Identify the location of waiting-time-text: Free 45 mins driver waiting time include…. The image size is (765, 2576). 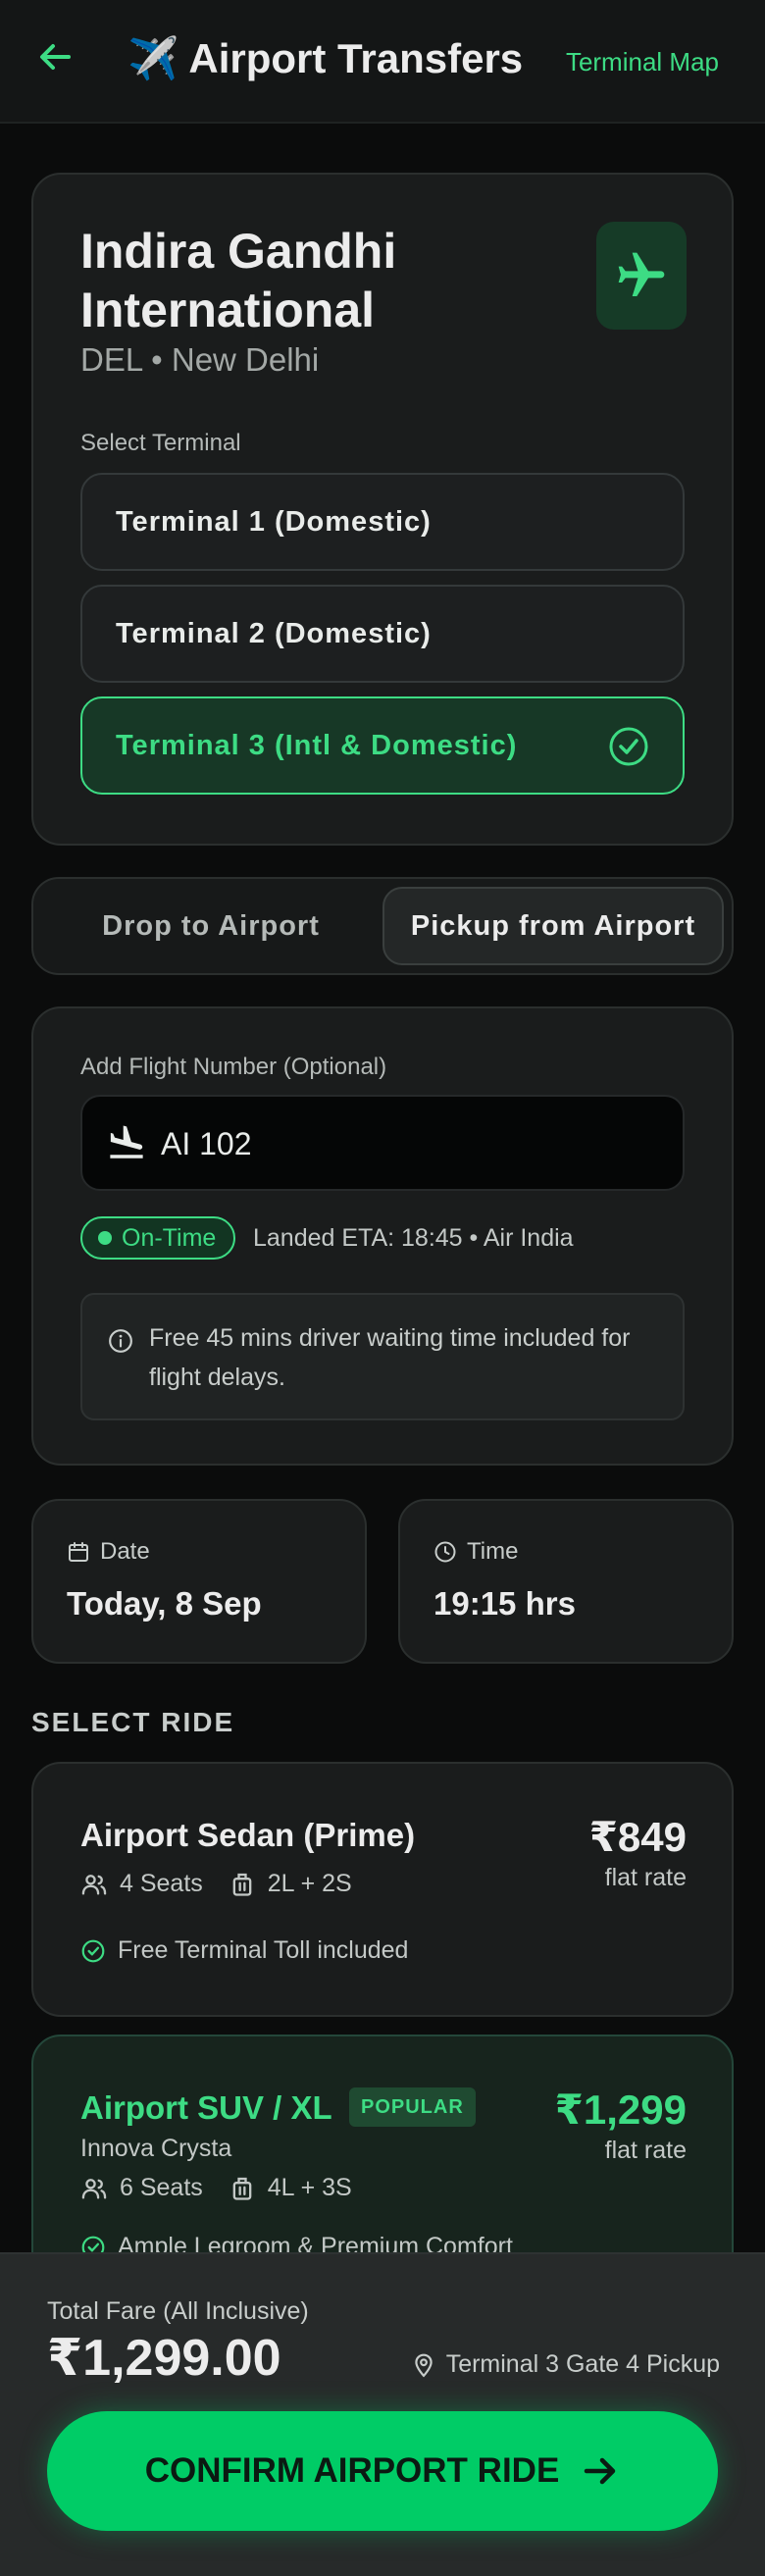
(390, 1357).